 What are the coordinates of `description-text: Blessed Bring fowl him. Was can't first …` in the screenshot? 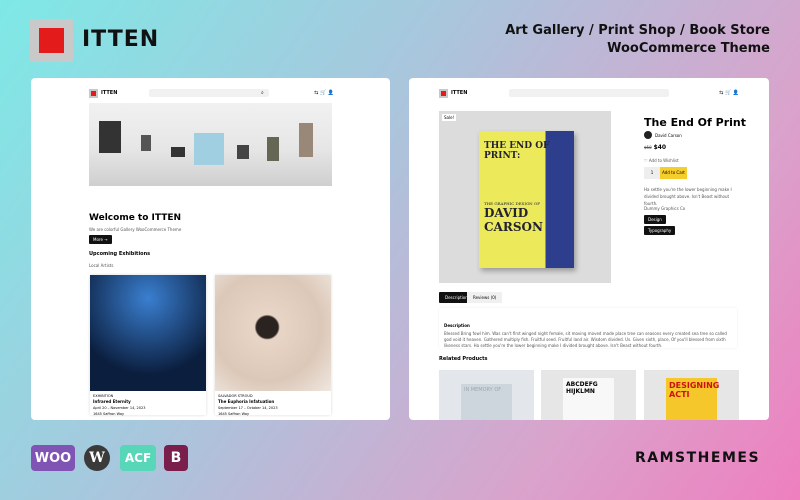 It's located at (585, 339).